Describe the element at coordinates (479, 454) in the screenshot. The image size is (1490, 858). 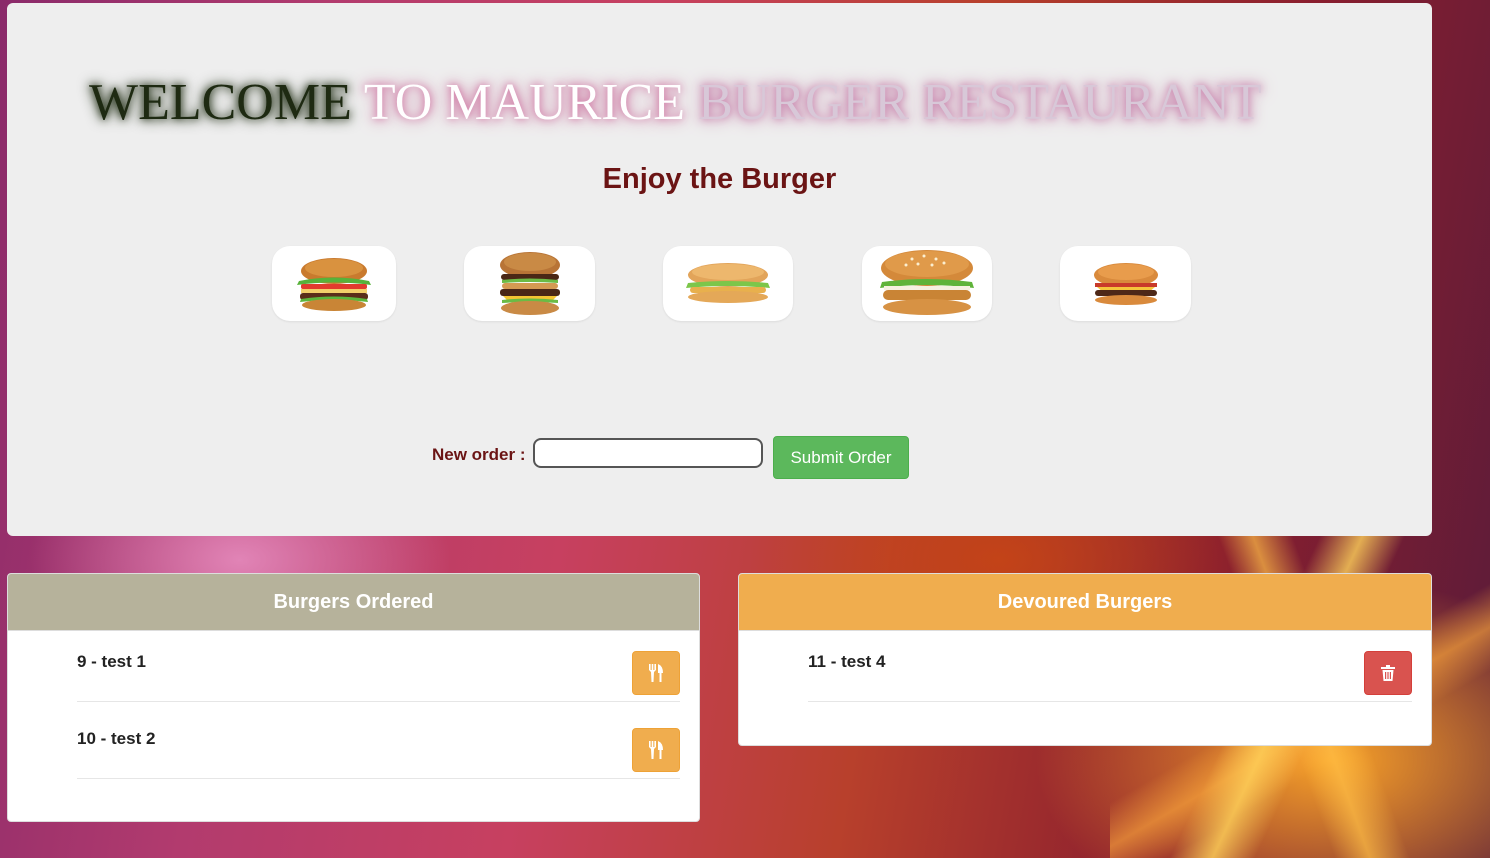
I see `new-order-label: New order :` at that location.